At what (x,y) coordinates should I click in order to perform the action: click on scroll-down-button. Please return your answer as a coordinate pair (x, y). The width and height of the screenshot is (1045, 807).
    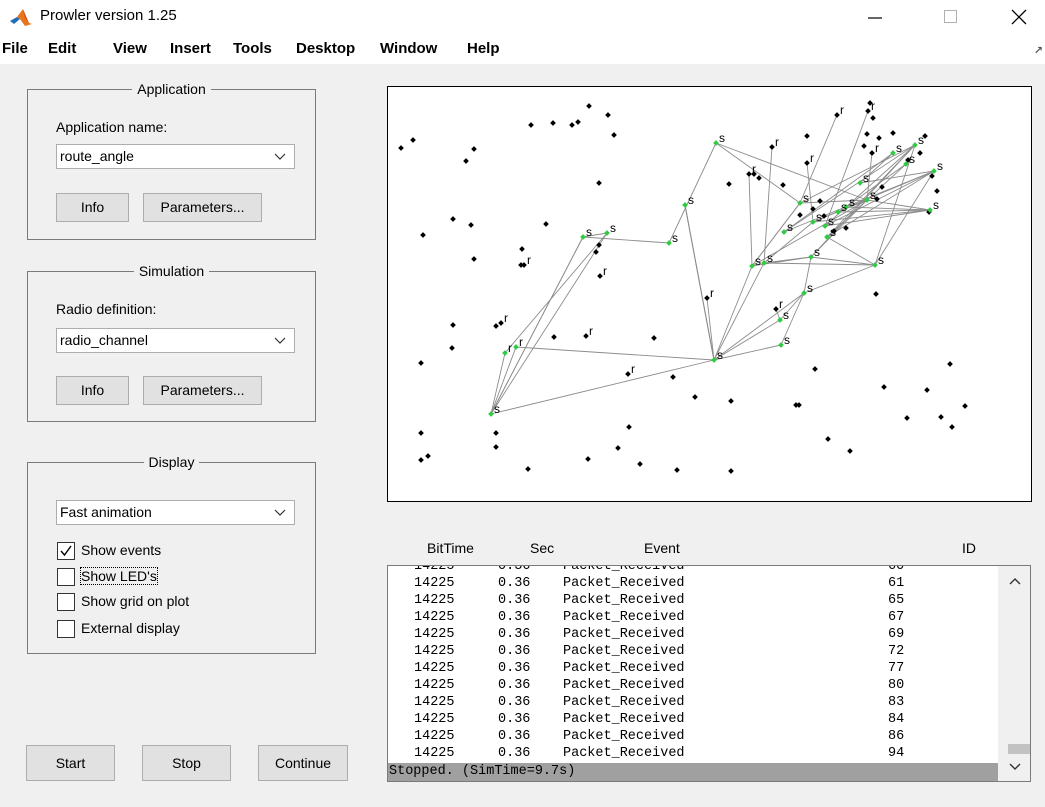
    Looking at the image, I should click on (1014, 766).